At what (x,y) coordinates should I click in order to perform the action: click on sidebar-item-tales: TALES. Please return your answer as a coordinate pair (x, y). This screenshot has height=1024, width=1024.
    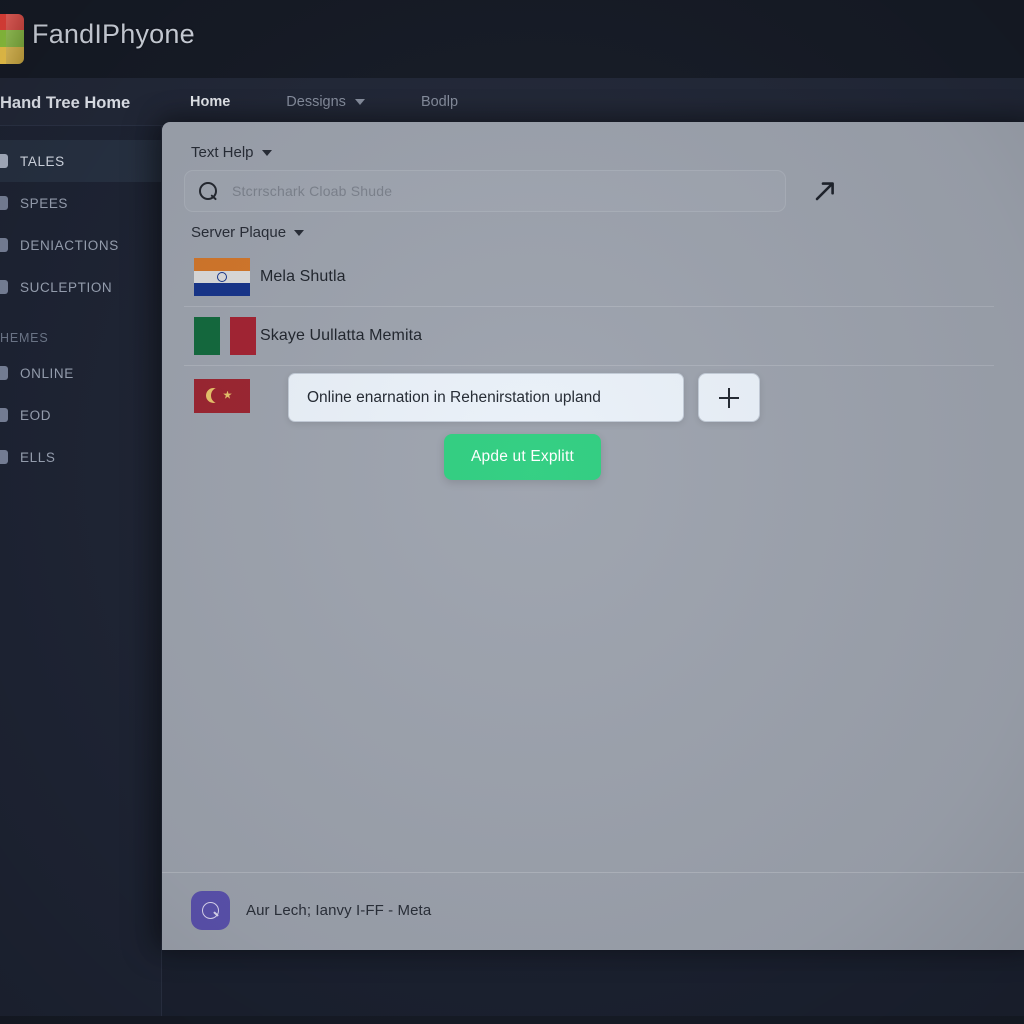
    Looking at the image, I should click on (80, 161).